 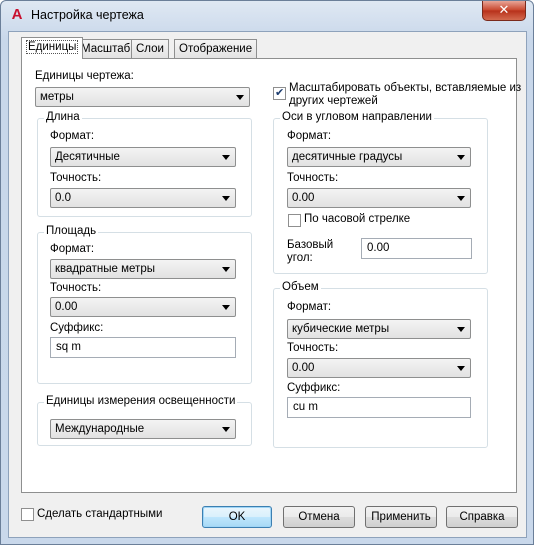 I want to click on length-precision-select: 0.0, so click(x=143, y=198).